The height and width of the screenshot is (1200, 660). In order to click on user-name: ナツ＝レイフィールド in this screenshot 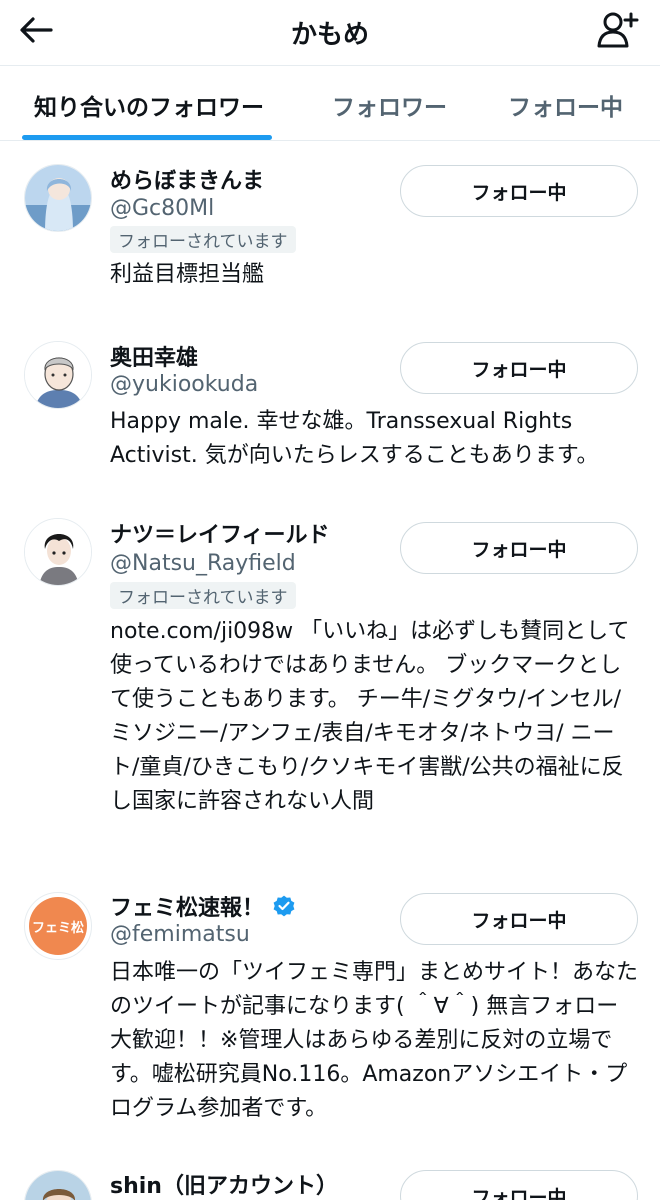, I will do `click(220, 533)`.